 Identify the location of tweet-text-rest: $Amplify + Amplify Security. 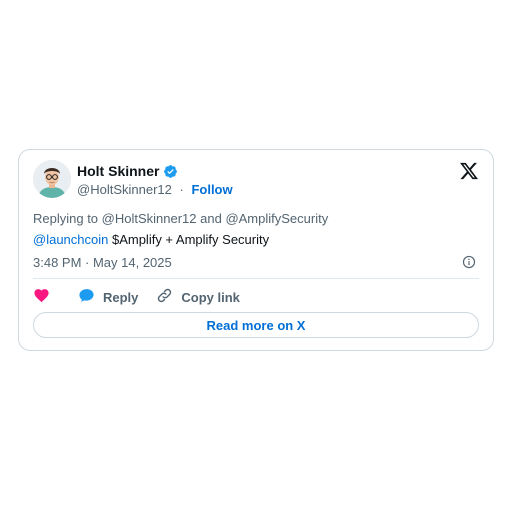
(189, 239).